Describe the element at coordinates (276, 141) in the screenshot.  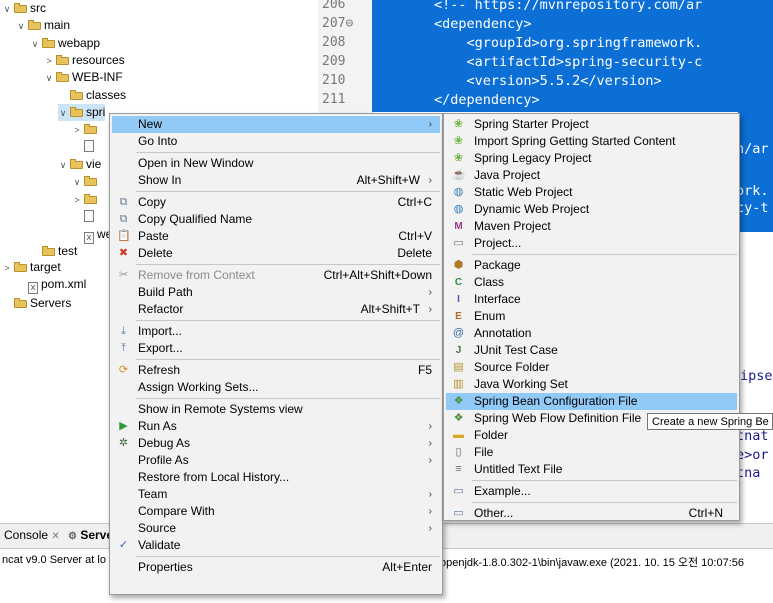
I see `menu-item-go-into: Go Into` at that location.